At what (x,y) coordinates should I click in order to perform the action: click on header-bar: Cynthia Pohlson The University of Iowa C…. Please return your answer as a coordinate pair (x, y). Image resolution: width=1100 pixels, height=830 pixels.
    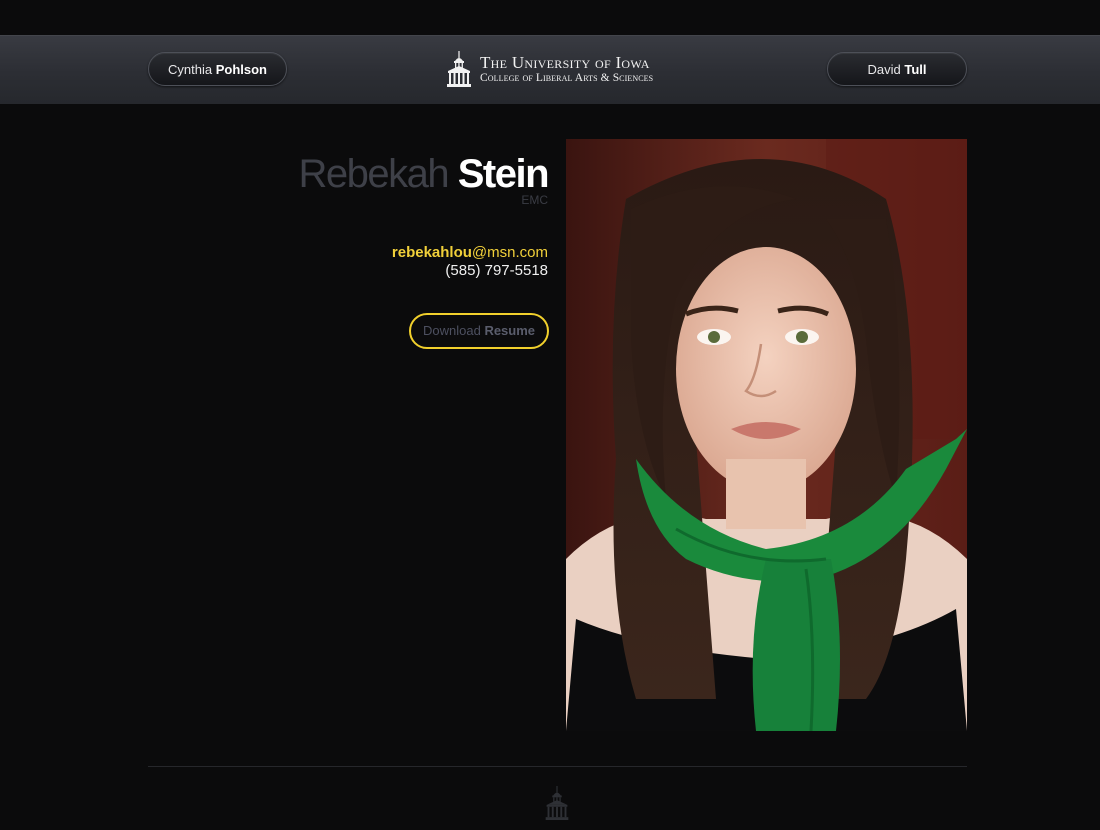
    Looking at the image, I should click on (550, 69).